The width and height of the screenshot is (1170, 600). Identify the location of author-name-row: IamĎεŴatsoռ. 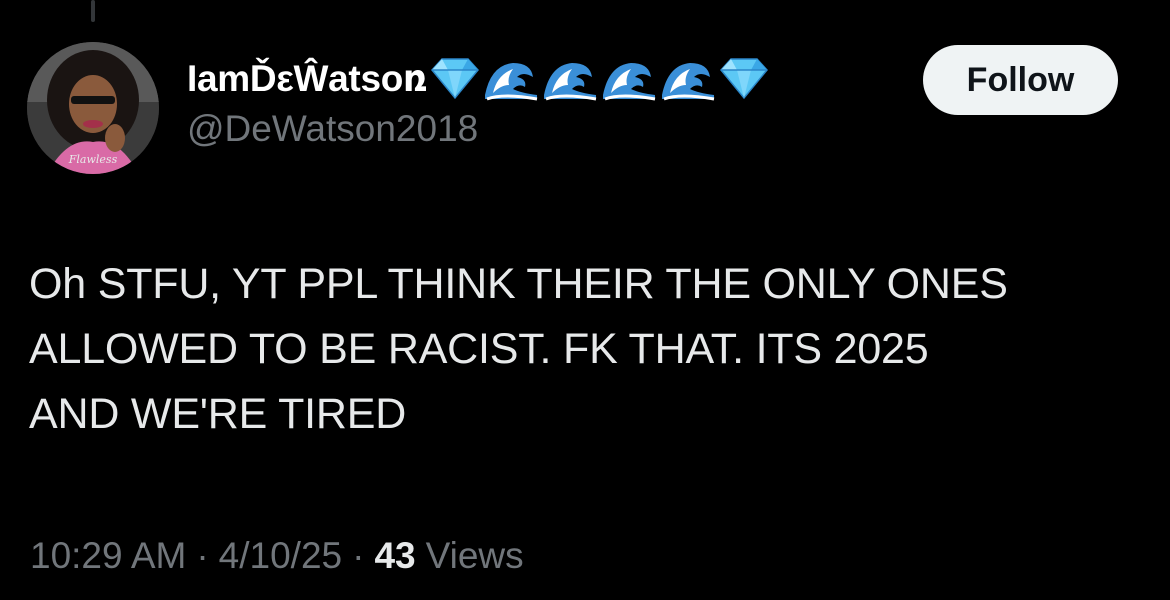
(478, 78).